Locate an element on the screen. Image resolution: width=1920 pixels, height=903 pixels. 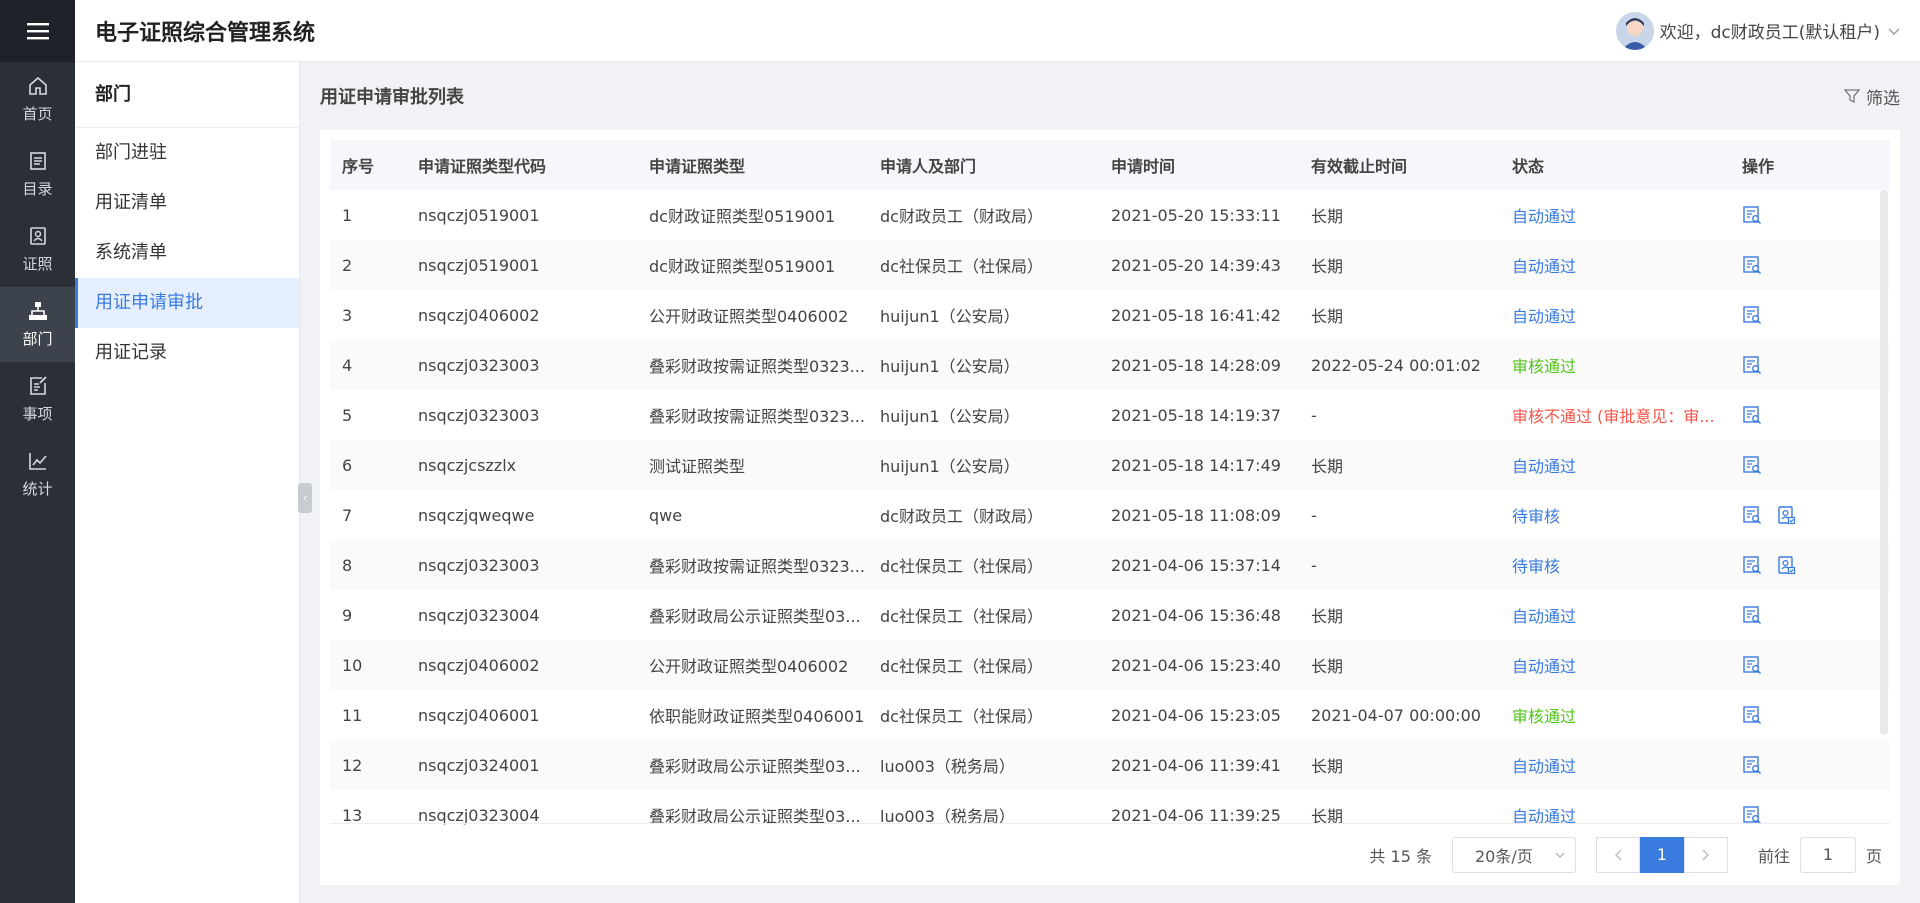
nav-item-4: 事项 is located at coordinates (37, 399).